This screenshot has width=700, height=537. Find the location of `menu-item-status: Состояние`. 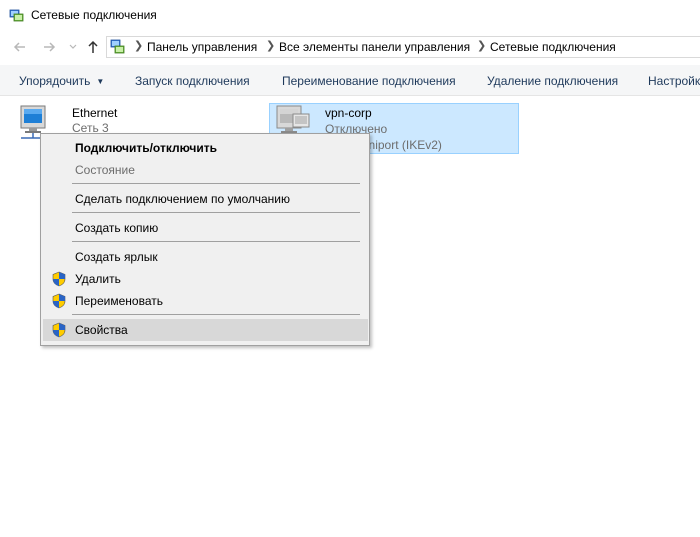

menu-item-status: Состояние is located at coordinates (205, 170).